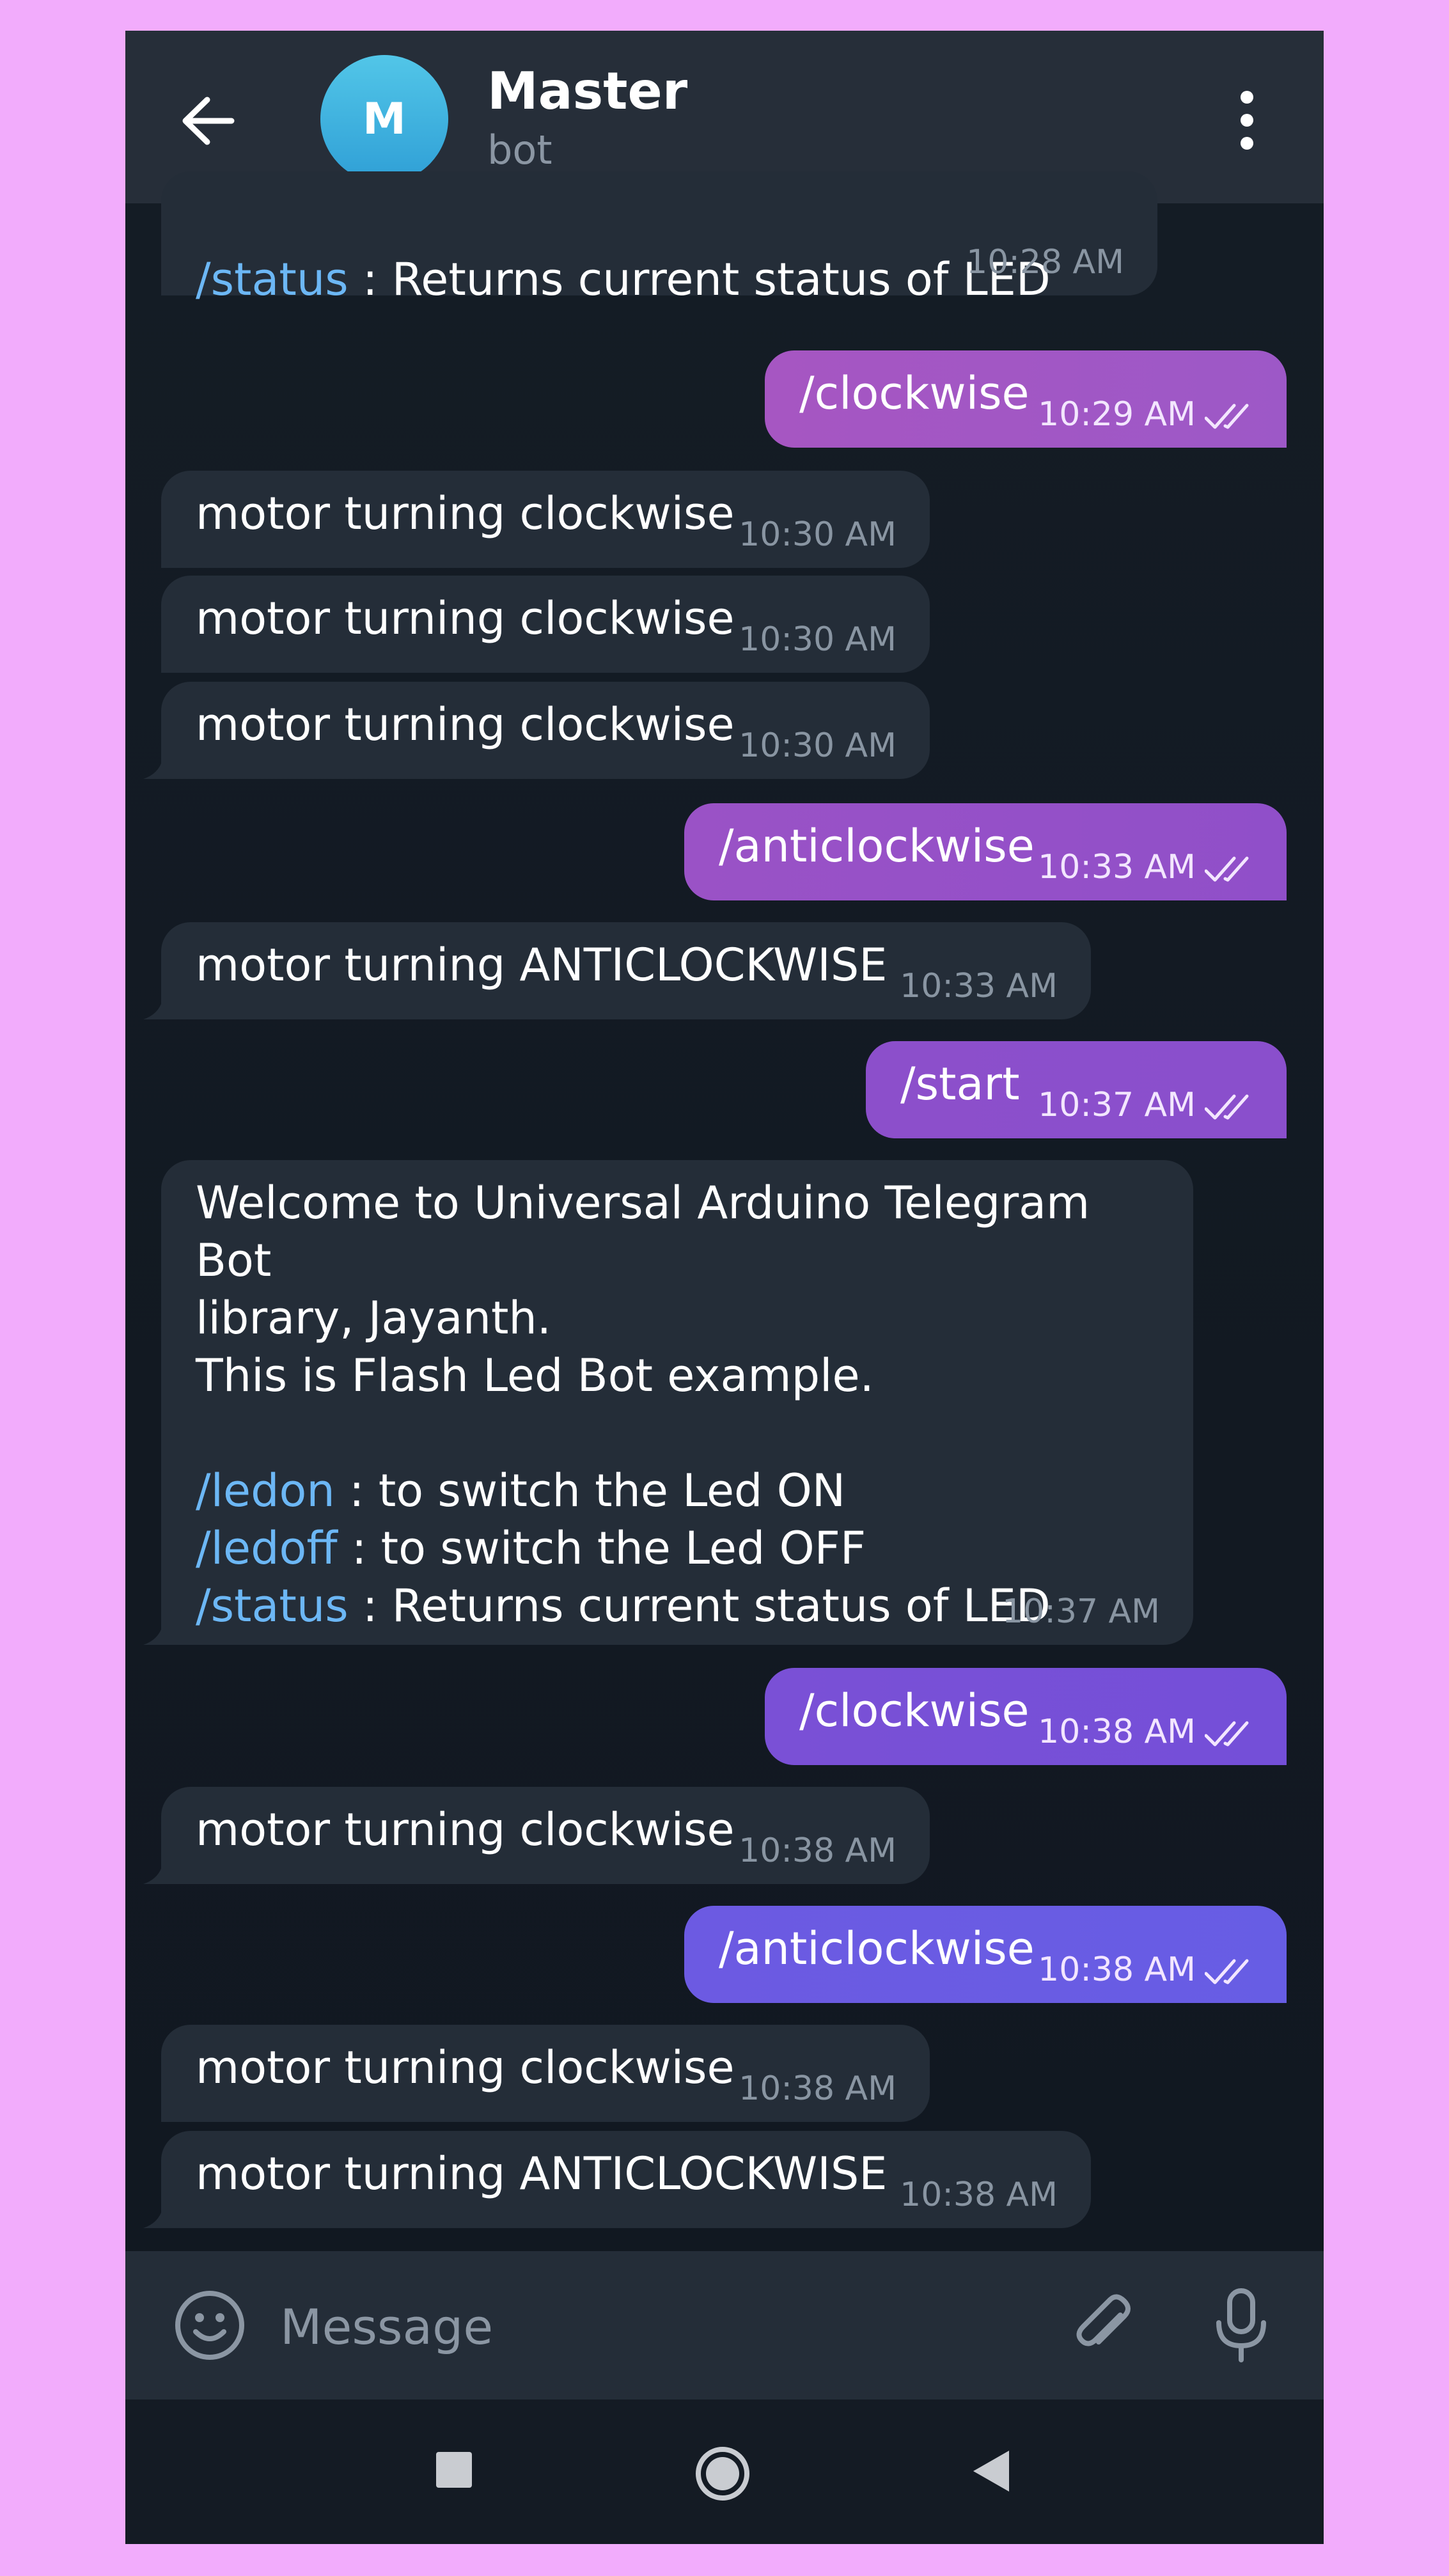 The height and width of the screenshot is (2576, 1449). Describe the element at coordinates (535, 1375) in the screenshot. I see `message-line: This is Flash Led Bot example.` at that location.